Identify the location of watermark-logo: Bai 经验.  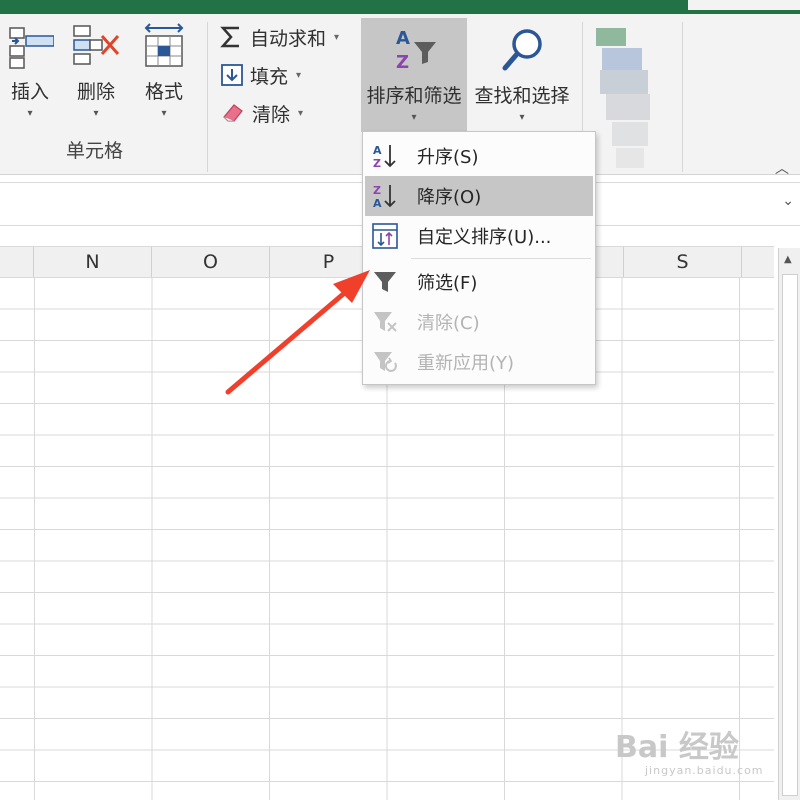
(677, 747).